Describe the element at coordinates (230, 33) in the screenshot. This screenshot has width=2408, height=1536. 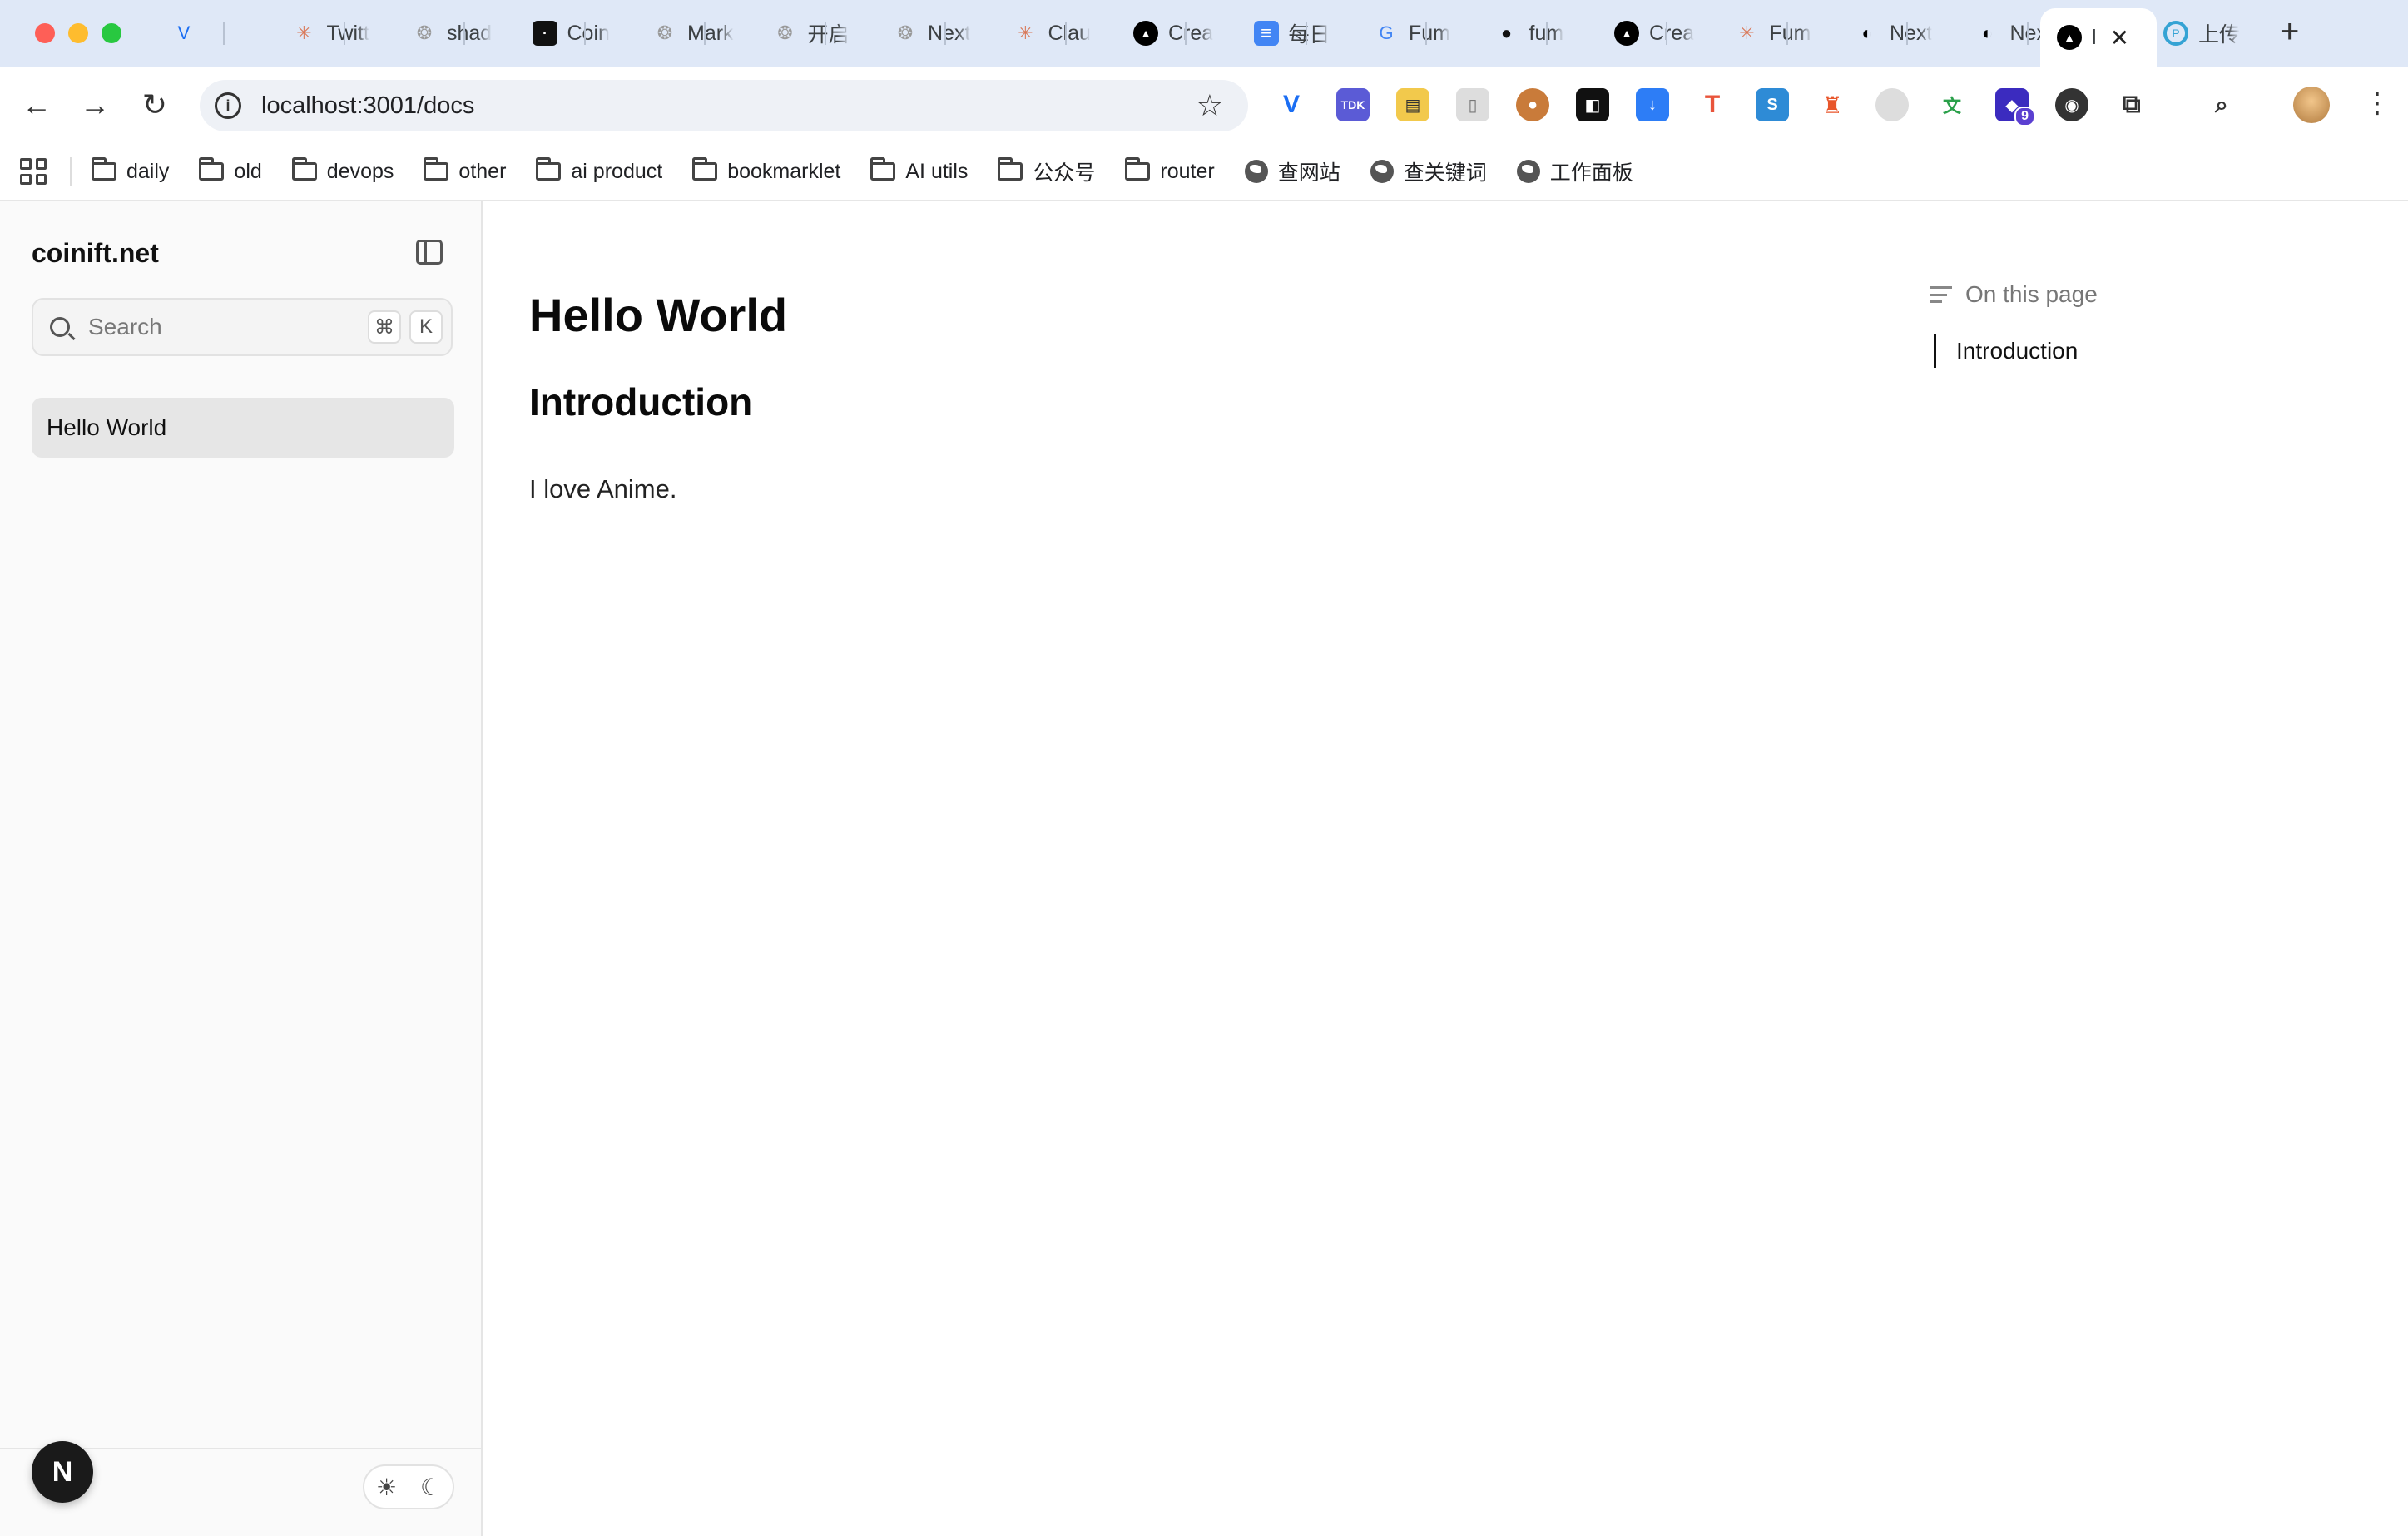
I see `tab-item: V` at that location.